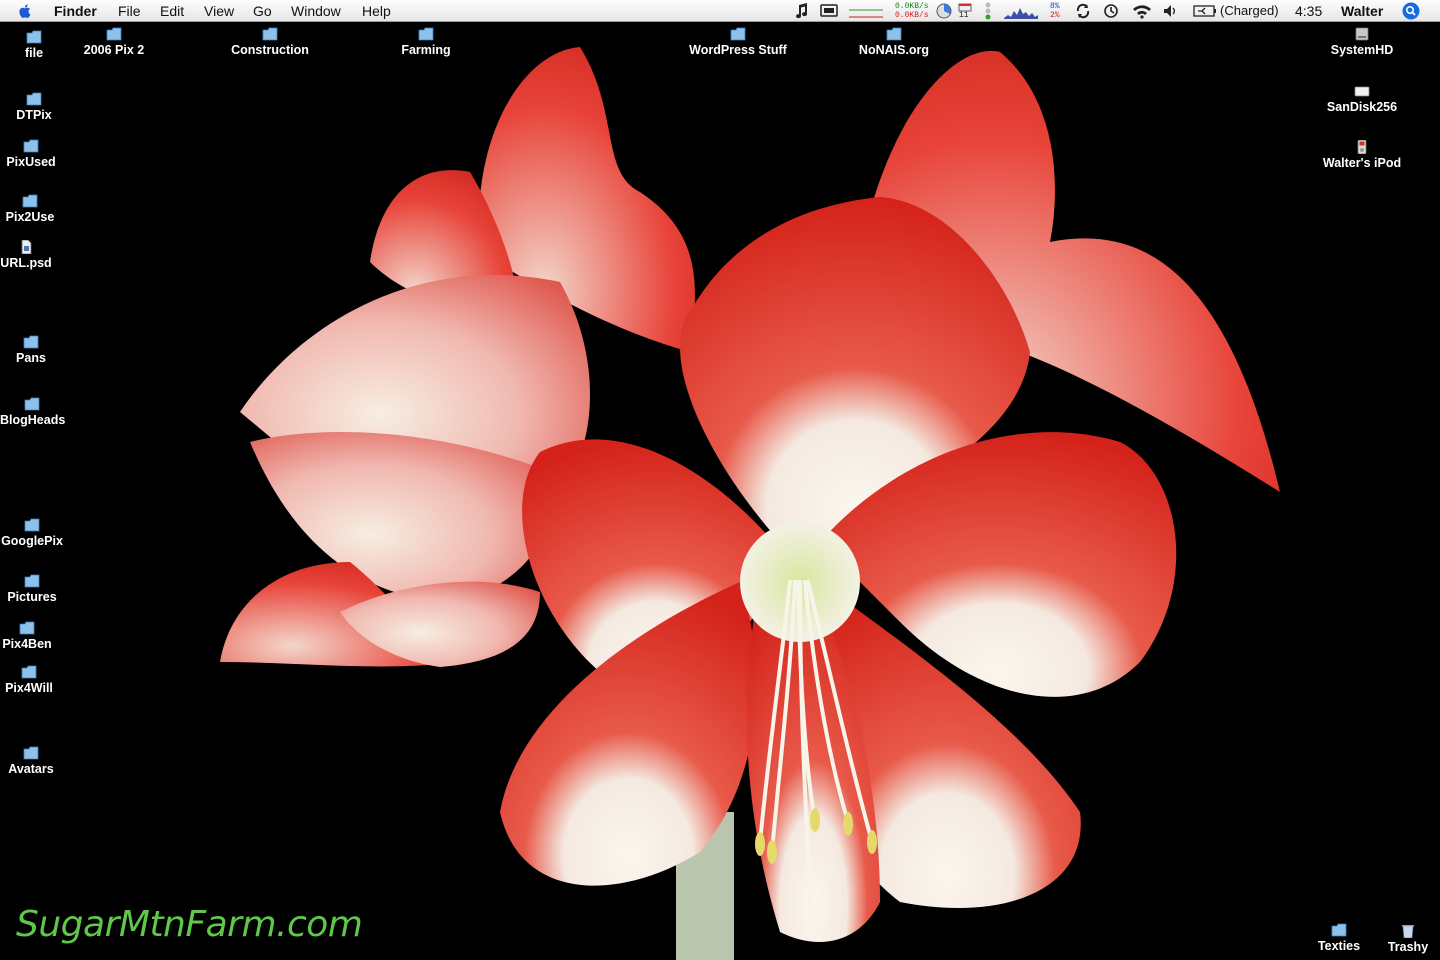 The width and height of the screenshot is (1440, 960). What do you see at coordinates (1362, 163) in the screenshot?
I see `desktop-icon-label: Walter's iPod` at bounding box center [1362, 163].